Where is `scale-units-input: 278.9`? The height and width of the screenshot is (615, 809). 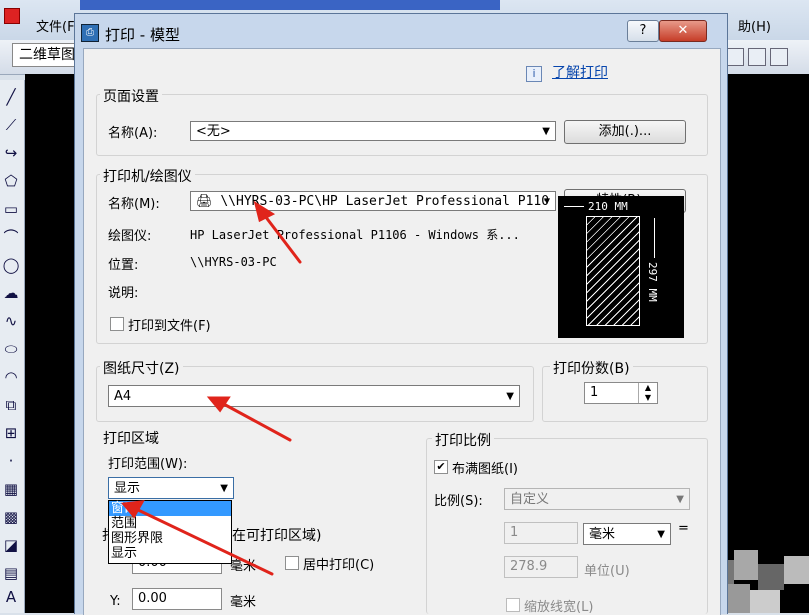 scale-units-input: 278.9 is located at coordinates (541, 567).